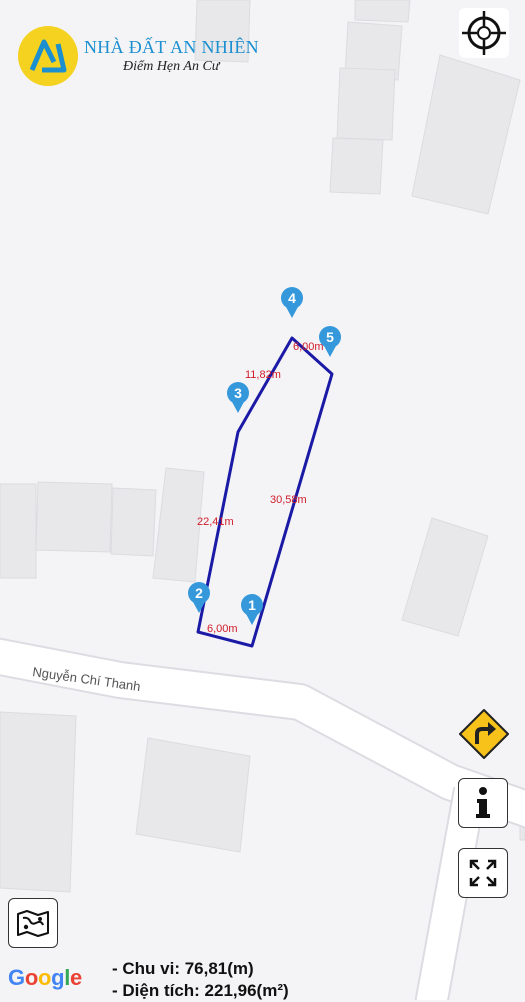  I want to click on logo-mark-icon, so click(48, 56).